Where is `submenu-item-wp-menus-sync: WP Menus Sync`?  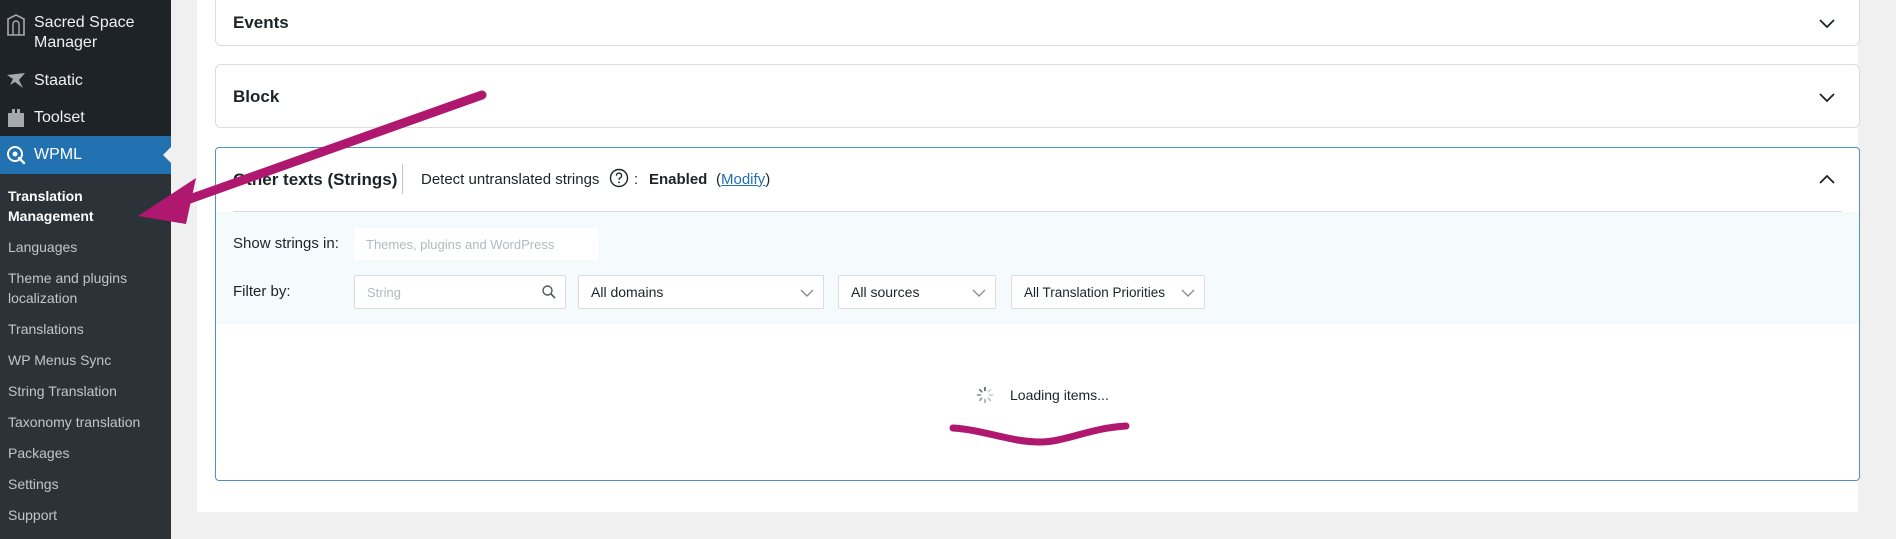
submenu-item-wp-menus-sync: WP Menus Sync is located at coordinates (88, 360).